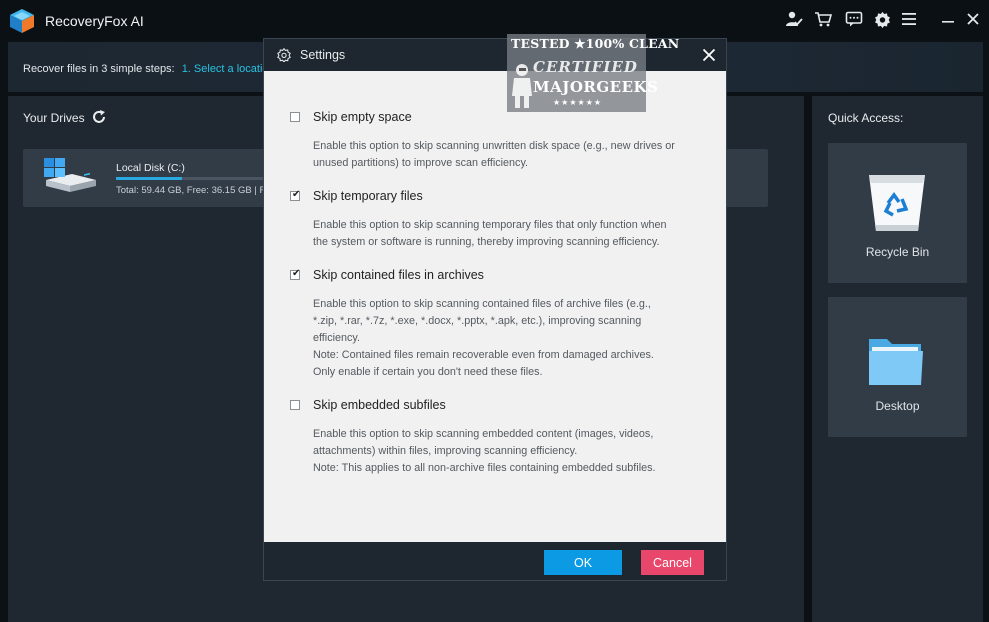 This screenshot has height=622, width=989. I want to click on quick-access-panel: Quick Access: Recycle Bin Desktop, so click(897, 359).